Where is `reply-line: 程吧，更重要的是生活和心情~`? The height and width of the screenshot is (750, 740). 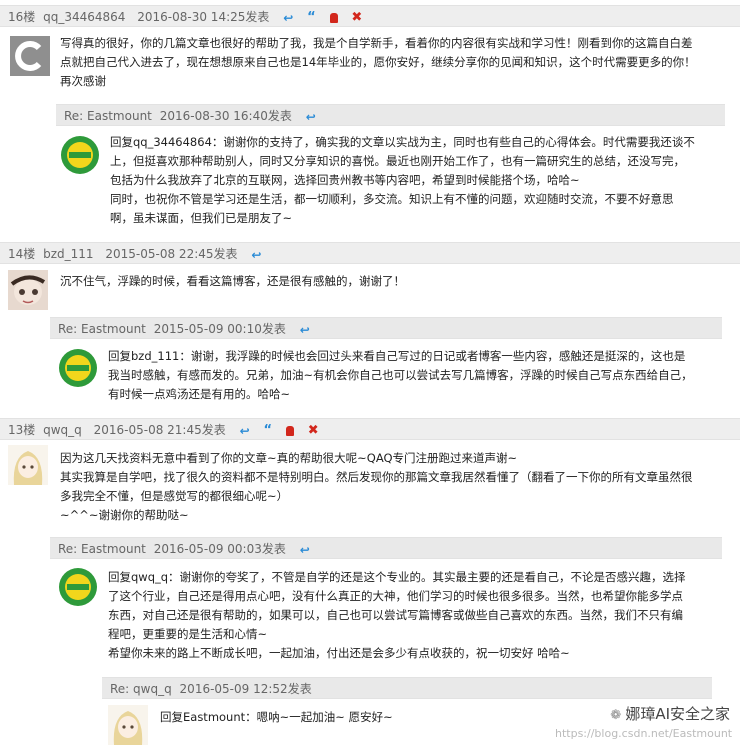
reply-line: 程吧，更重要的是生活和心情~ is located at coordinates (188, 634).